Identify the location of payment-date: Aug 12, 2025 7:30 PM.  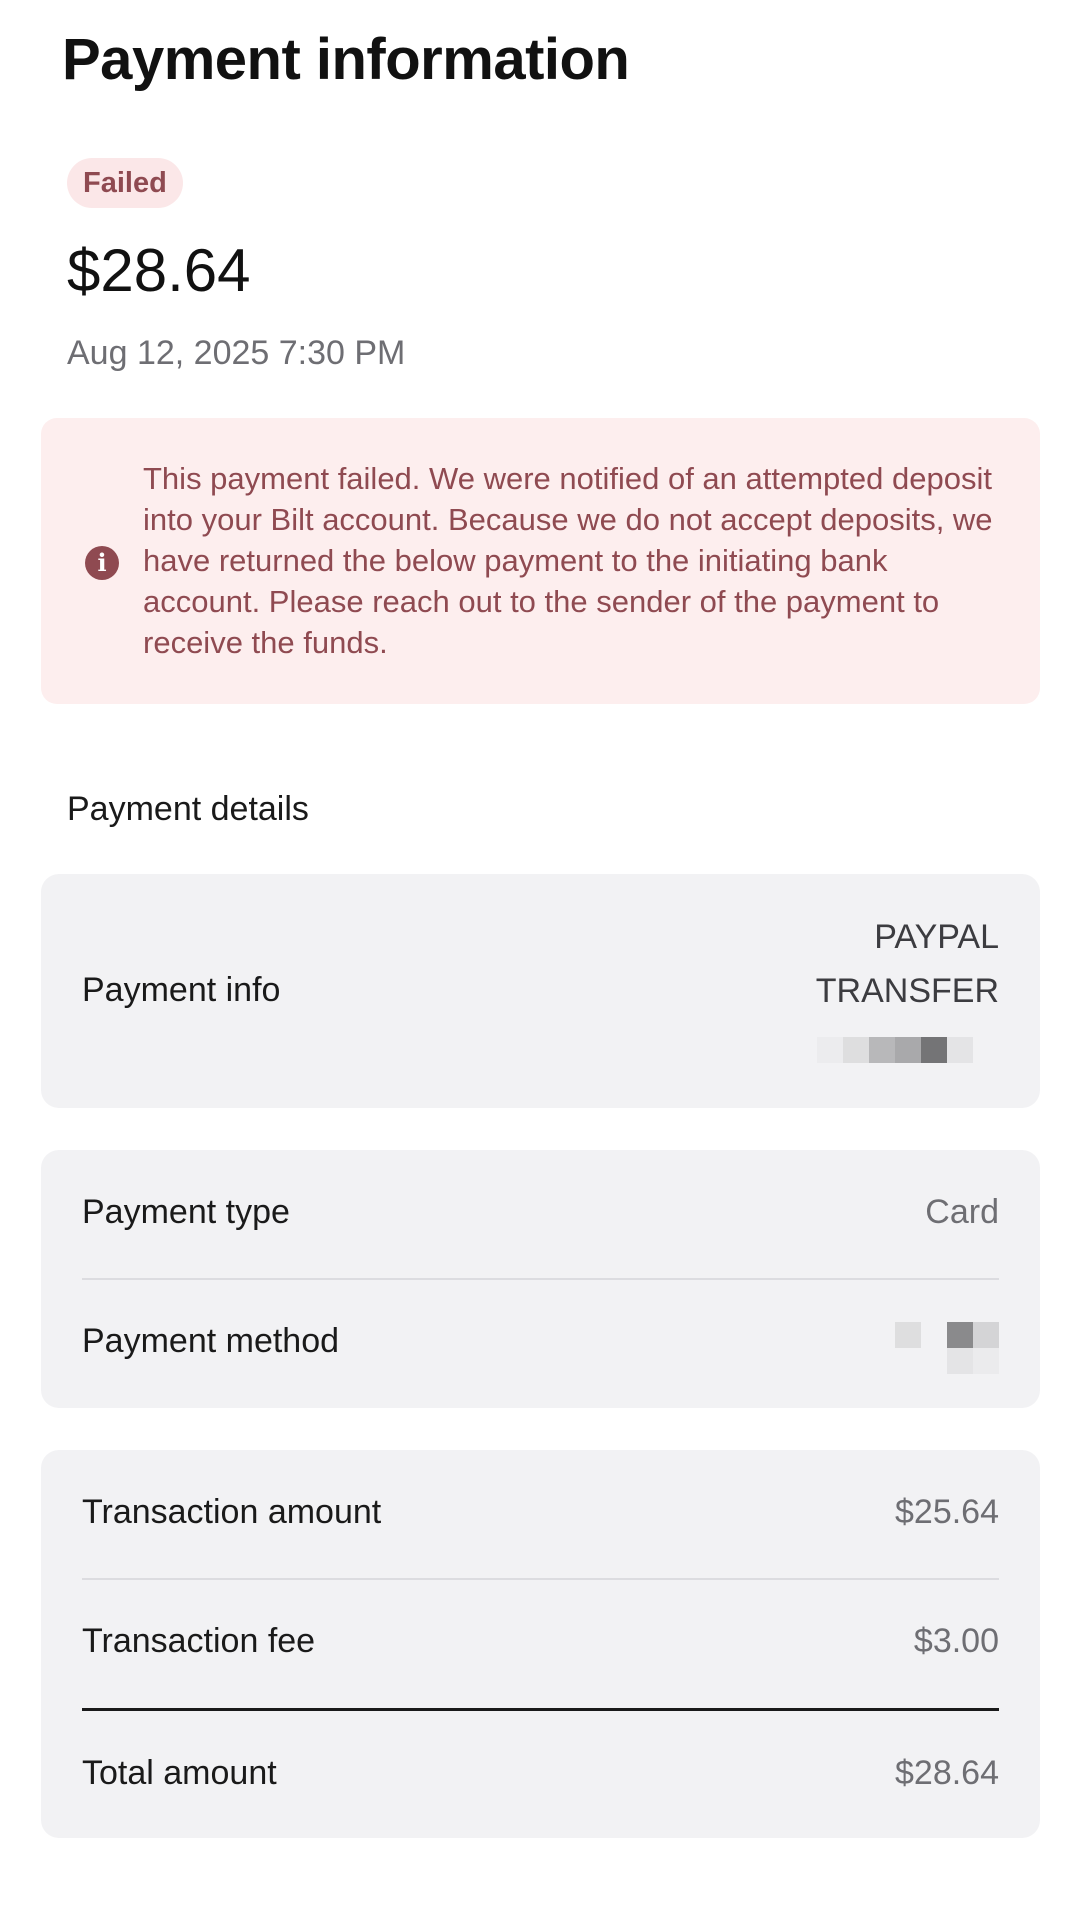
(236, 353).